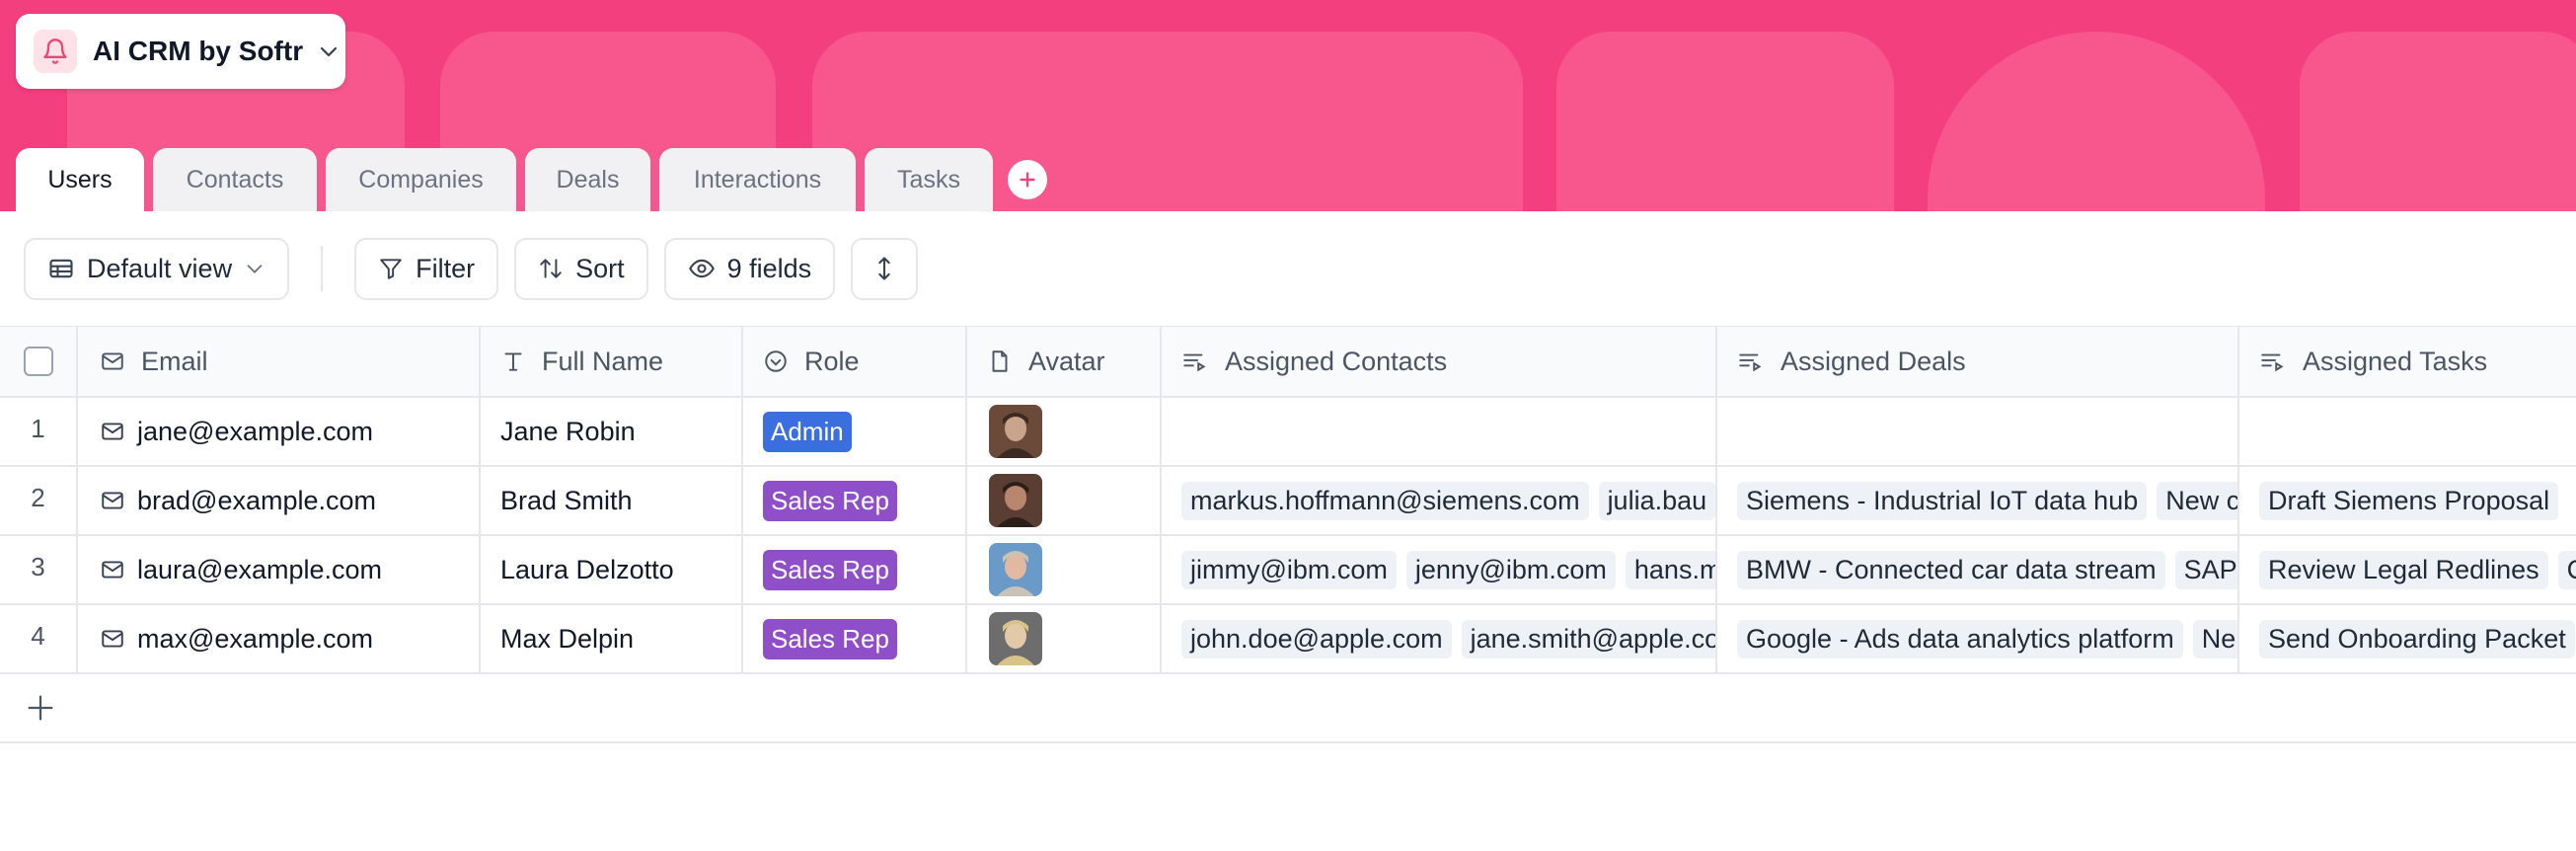  Describe the element at coordinates (279, 569) in the screenshot. I see `email-cell: laura@example.com` at that location.